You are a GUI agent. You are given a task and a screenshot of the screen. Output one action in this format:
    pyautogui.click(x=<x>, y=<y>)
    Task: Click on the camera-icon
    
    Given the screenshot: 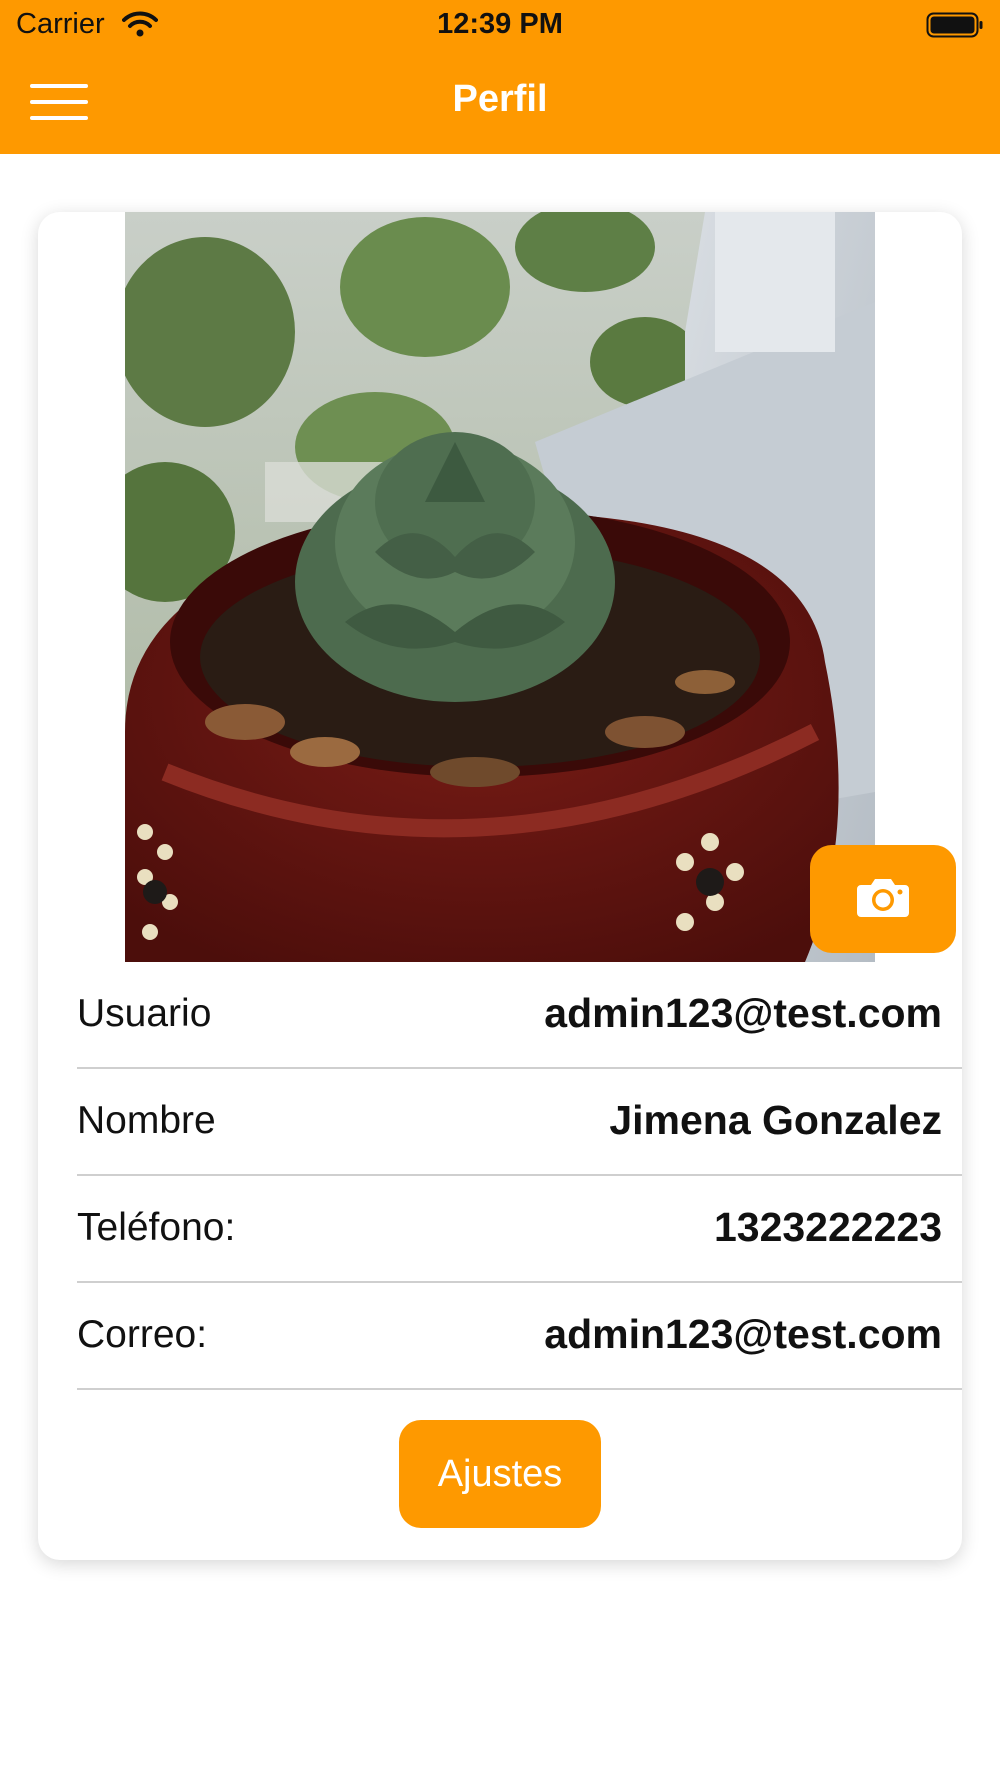 What is the action you would take?
    pyautogui.click(x=883, y=899)
    